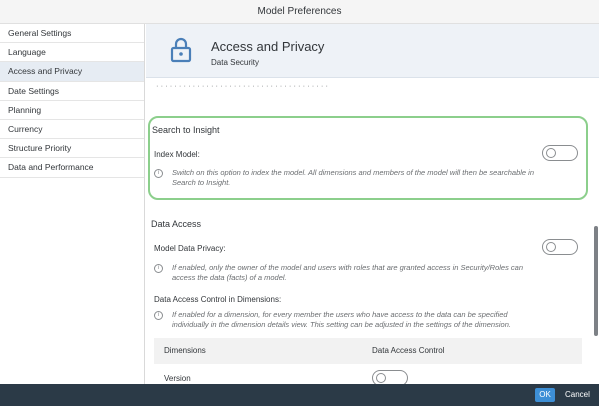 Image resolution: width=599 pixels, height=406 pixels. What do you see at coordinates (72, 110) in the screenshot?
I see `sidebar-item-planning: Planning` at bounding box center [72, 110].